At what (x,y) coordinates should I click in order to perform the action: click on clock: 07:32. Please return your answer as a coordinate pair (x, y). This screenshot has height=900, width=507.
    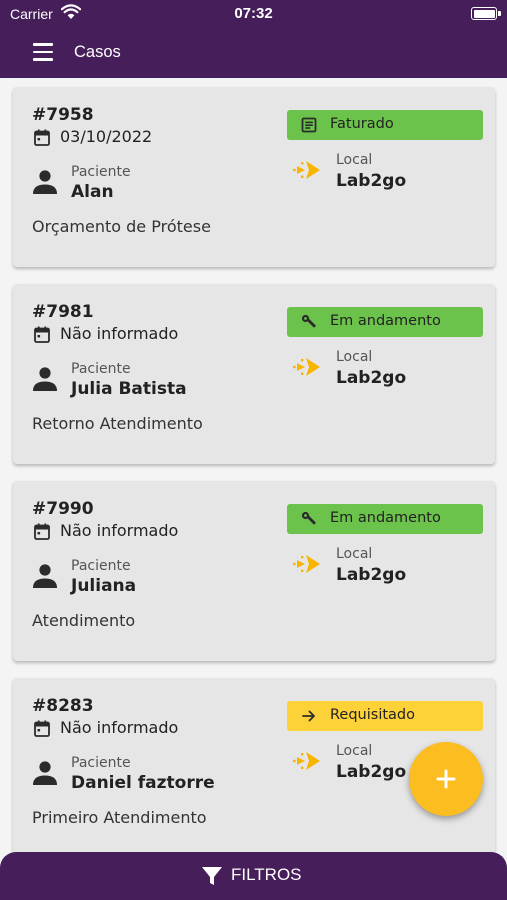
    Looking at the image, I should click on (253, 13).